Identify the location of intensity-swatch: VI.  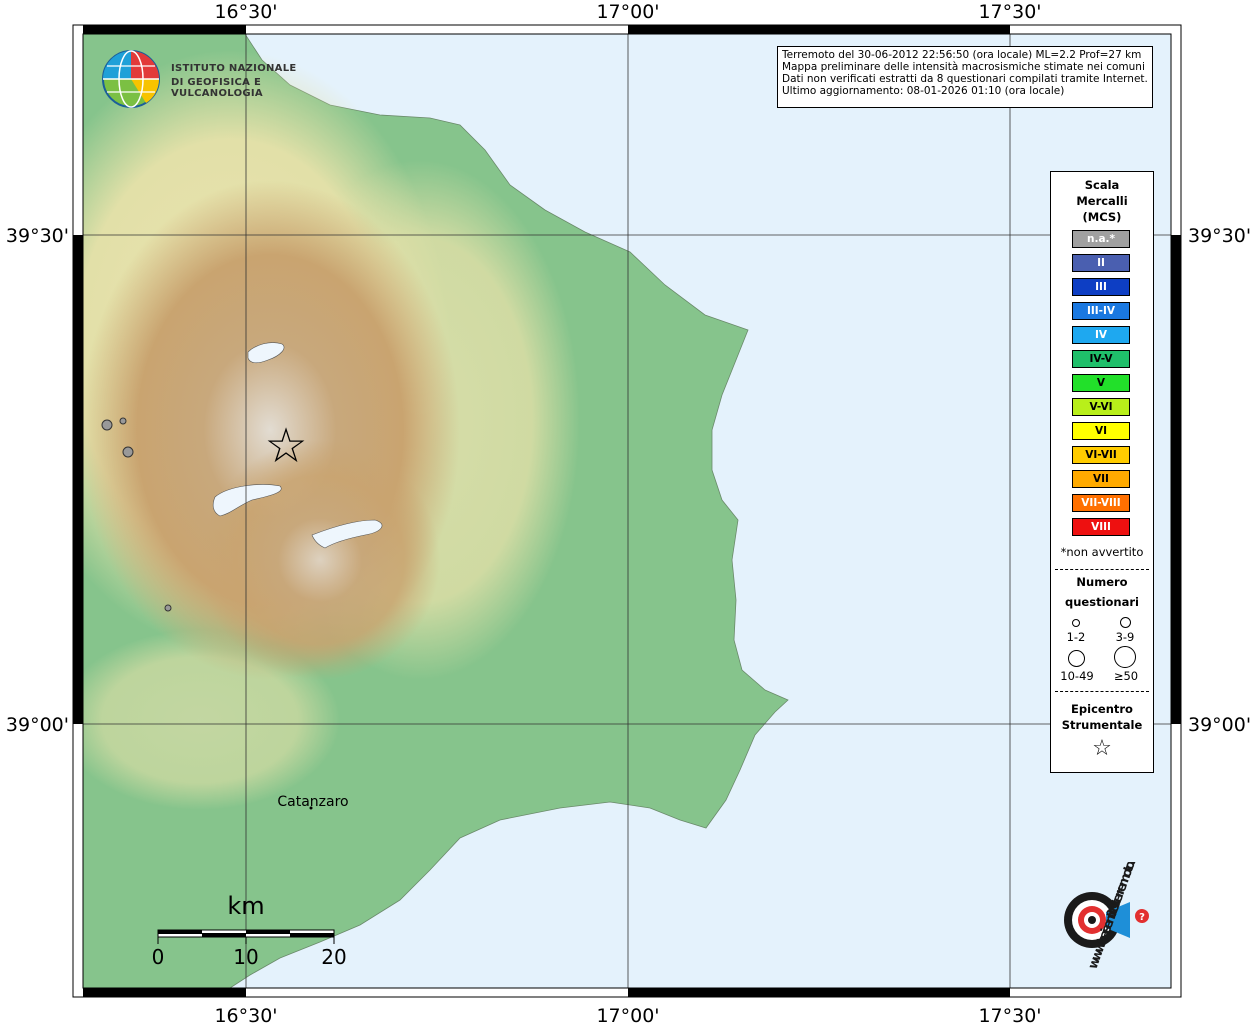
(1101, 431).